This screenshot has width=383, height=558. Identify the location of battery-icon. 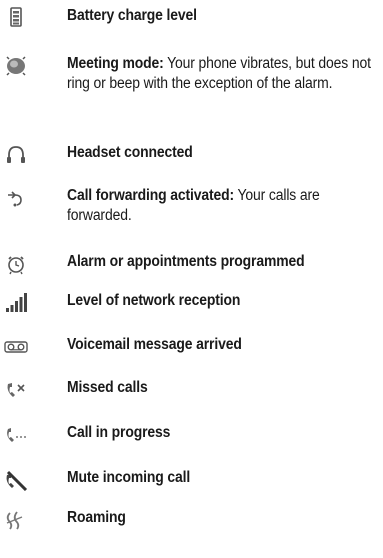
(16, 18).